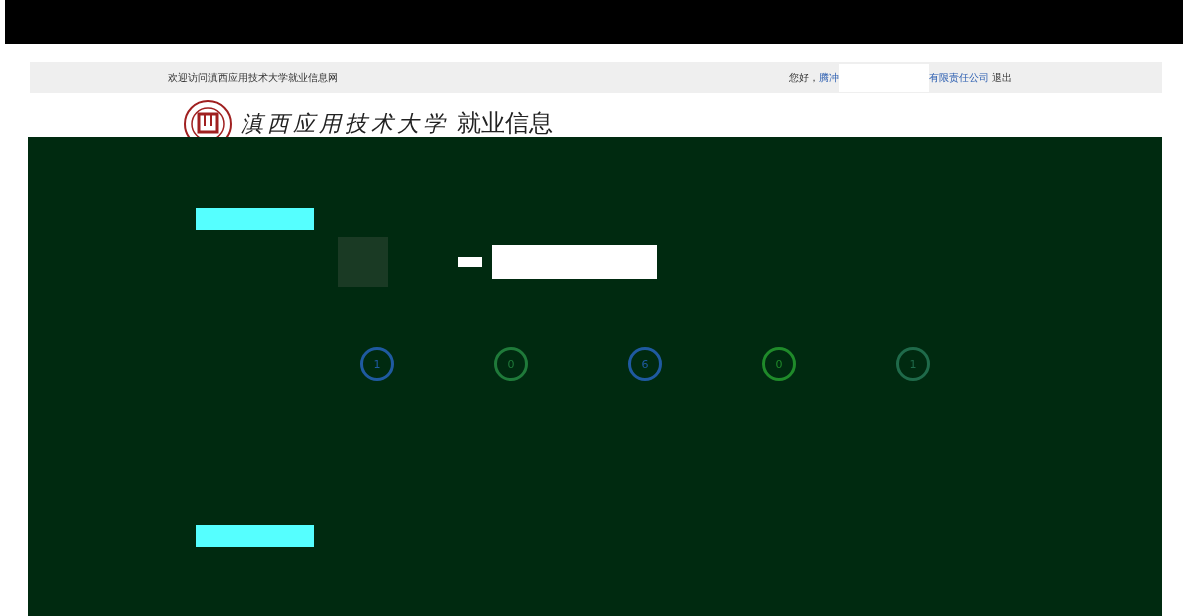 This screenshot has height=616, width=1183. Describe the element at coordinates (828, 77) in the screenshot. I see `company-link-start: 腾冲` at that location.